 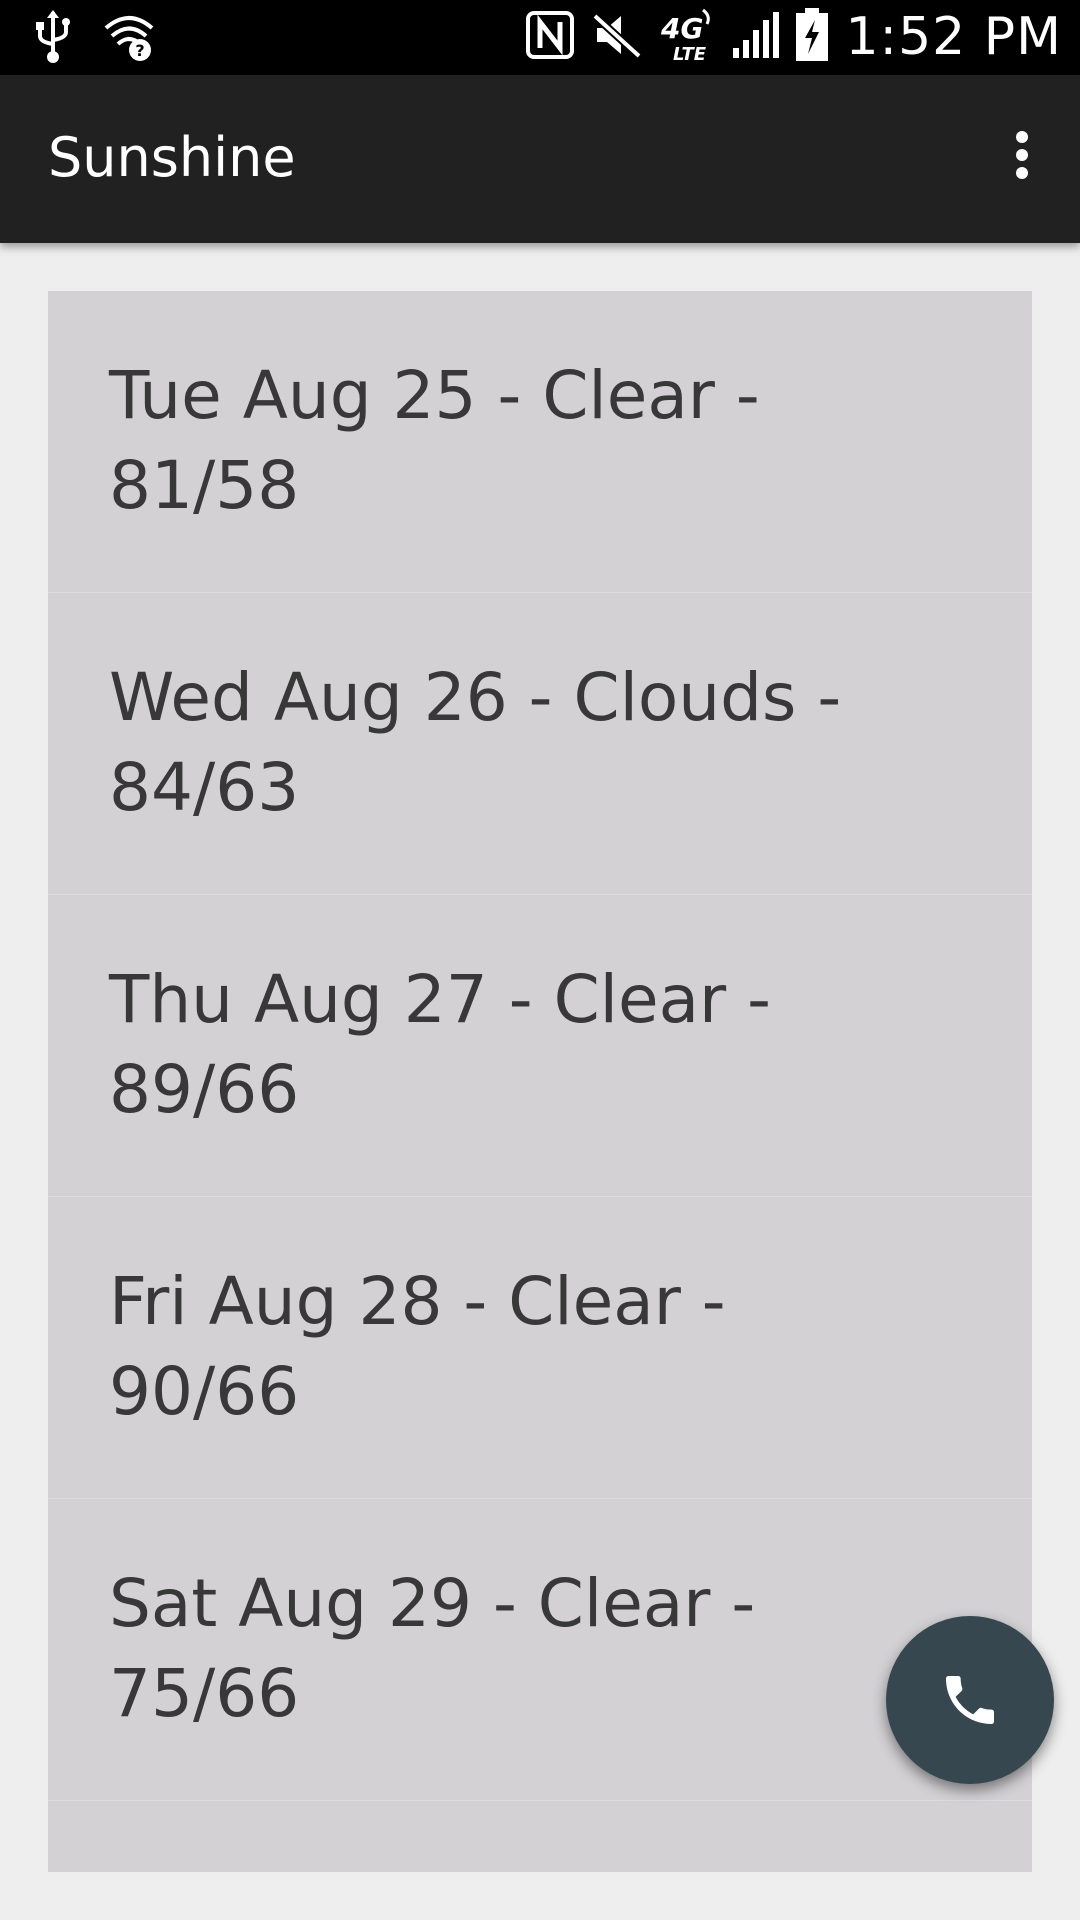 I want to click on battery-charging-icon, so click(x=812, y=37).